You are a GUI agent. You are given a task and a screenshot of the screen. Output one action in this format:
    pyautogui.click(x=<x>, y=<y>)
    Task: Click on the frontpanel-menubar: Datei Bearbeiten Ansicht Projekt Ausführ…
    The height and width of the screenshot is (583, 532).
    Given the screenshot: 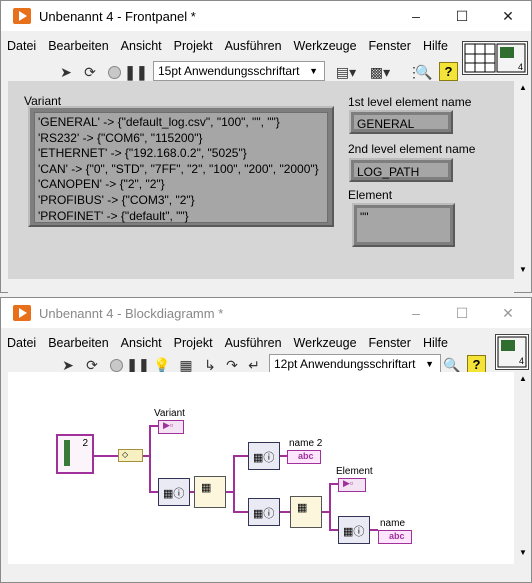 What is the action you would take?
    pyautogui.click(x=227, y=46)
    